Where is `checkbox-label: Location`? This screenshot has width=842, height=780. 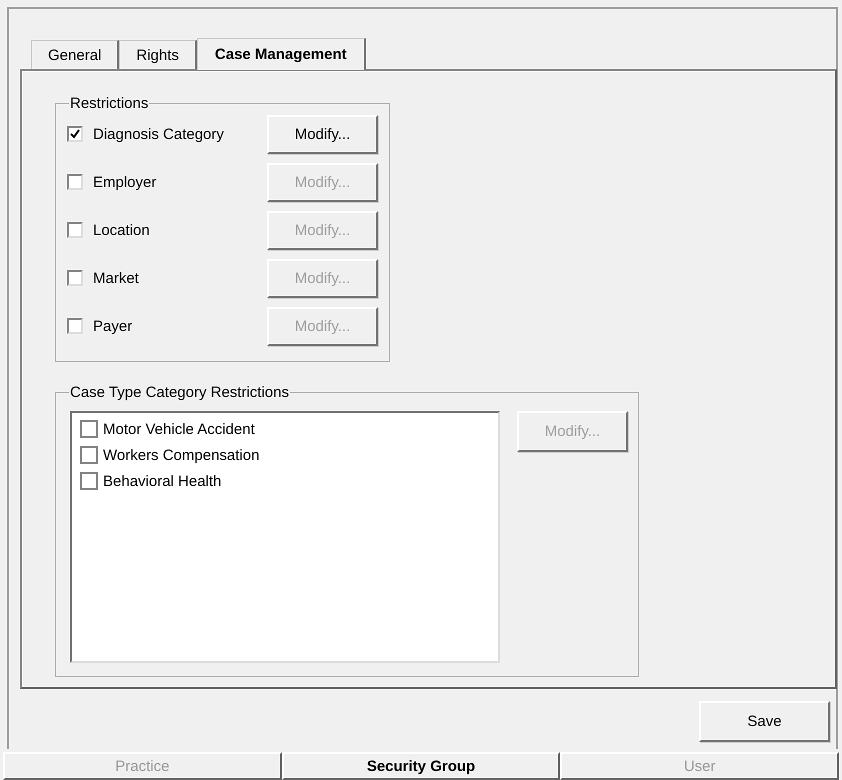 checkbox-label: Location is located at coordinates (122, 230).